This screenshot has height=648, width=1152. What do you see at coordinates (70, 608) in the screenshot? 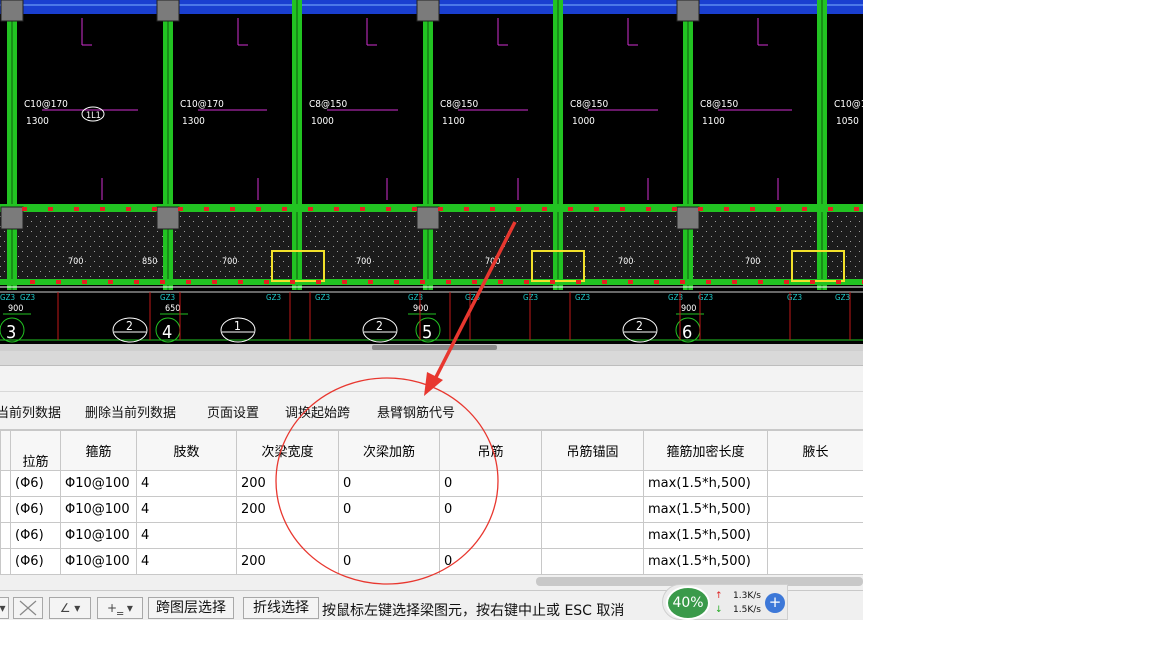
I see `angle-tool-icon: ∠ ▾` at bounding box center [70, 608].